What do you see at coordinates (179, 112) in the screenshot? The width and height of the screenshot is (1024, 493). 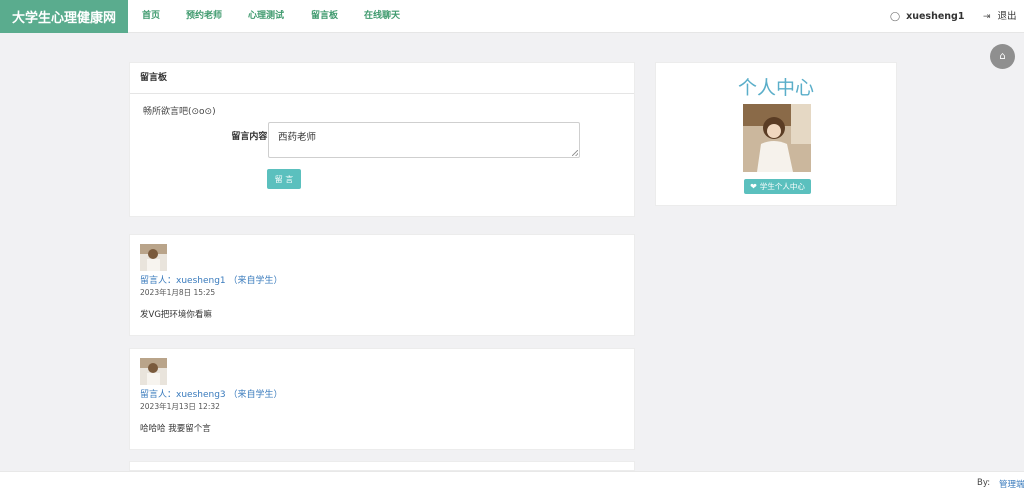 I see `board-hint: 畅所欲言吧(⊙o⊙)` at bounding box center [179, 112].